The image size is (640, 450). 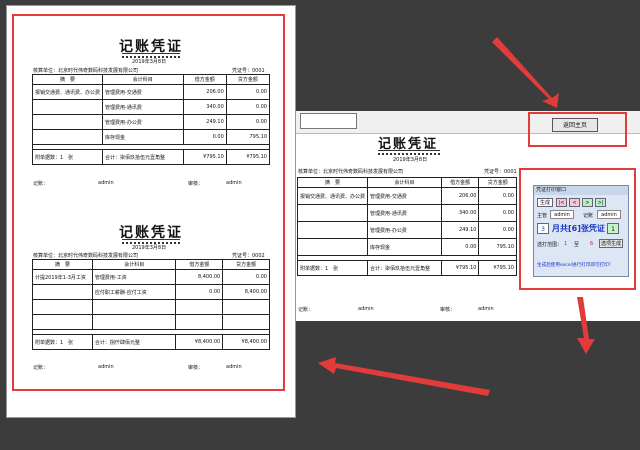 What do you see at coordinates (586, 325) in the screenshot?
I see `arrow-to-print-dialog` at bounding box center [586, 325].